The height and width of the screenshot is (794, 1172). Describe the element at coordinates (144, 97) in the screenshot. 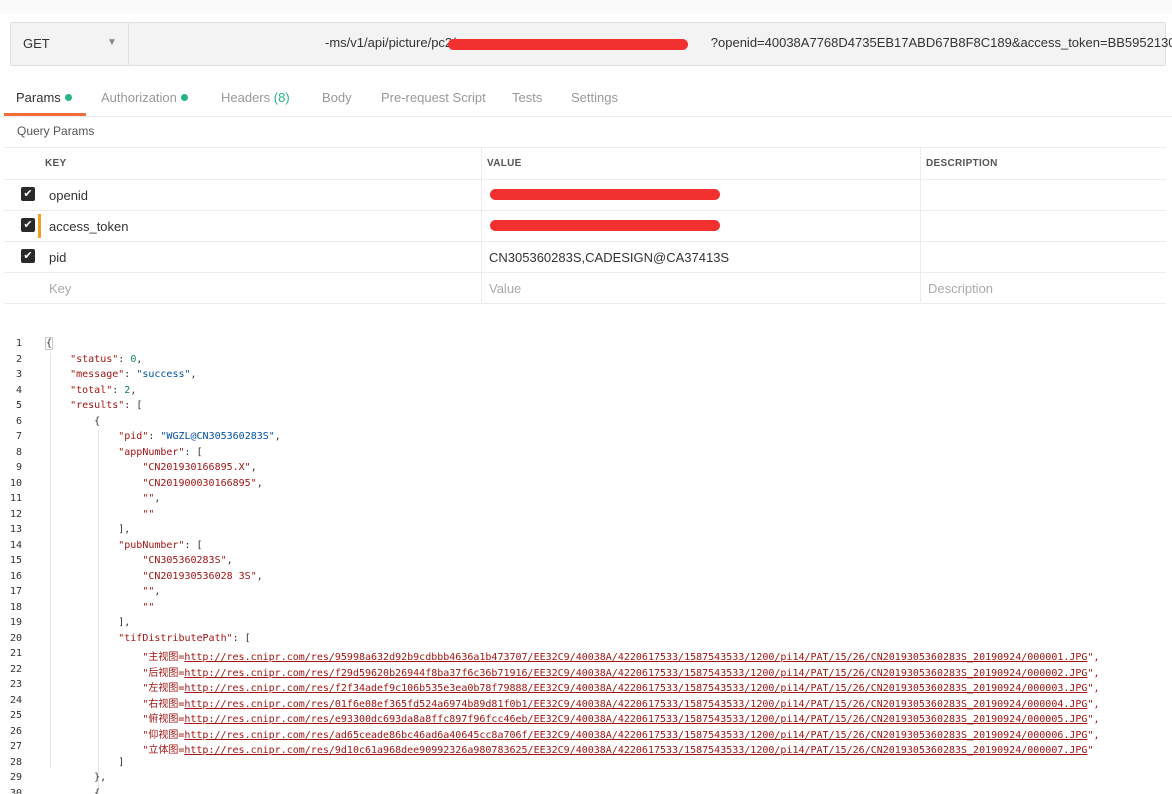

I see `tab-authorization: Authorization` at that location.